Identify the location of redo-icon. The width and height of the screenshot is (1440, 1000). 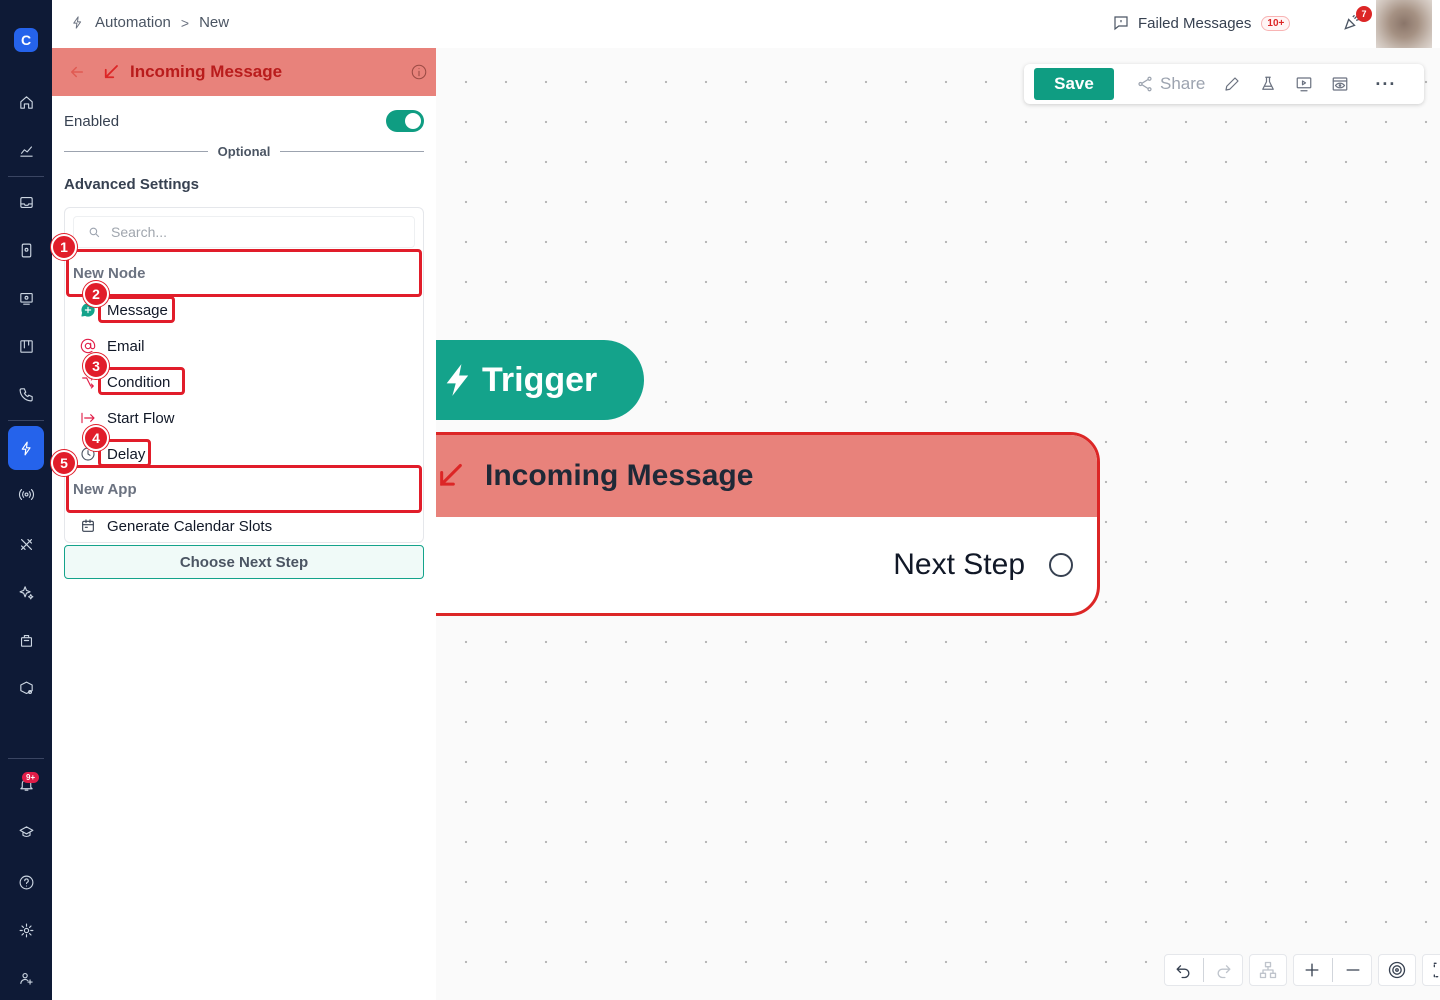
(1224, 972).